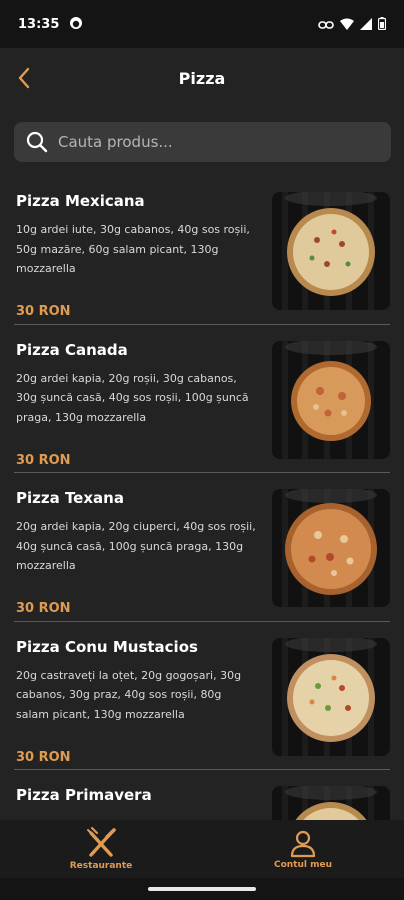 Image resolution: width=404 pixels, height=900 pixels. What do you see at coordinates (347, 24) in the screenshot?
I see `wifi-icon` at bounding box center [347, 24].